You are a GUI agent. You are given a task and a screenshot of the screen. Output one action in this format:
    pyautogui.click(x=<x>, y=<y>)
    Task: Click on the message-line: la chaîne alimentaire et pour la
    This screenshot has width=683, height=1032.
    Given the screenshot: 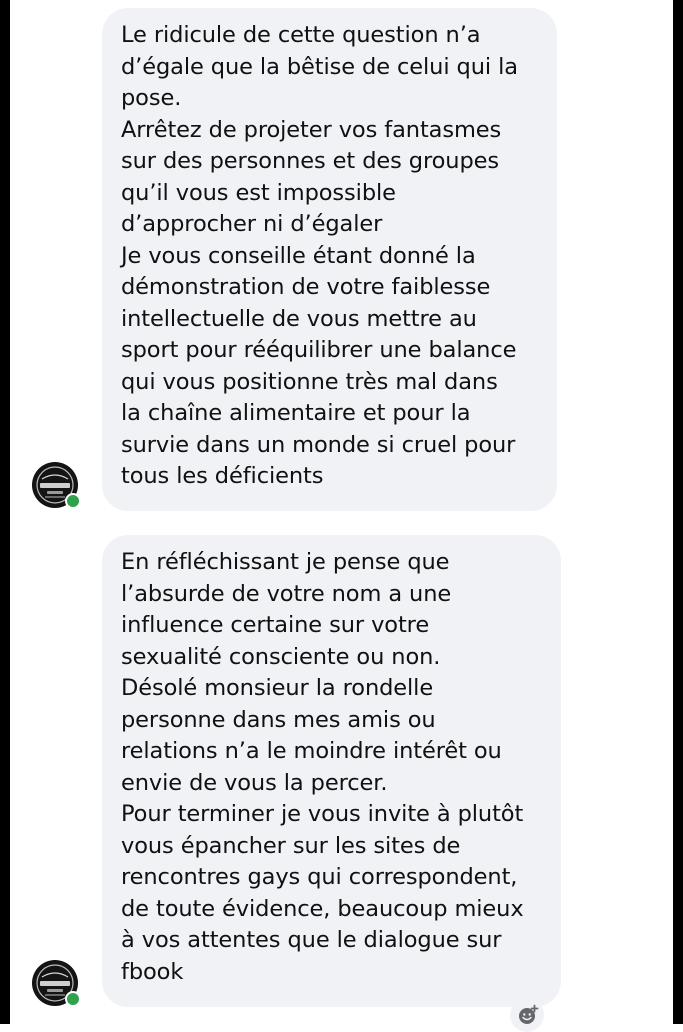 What is the action you would take?
    pyautogui.click(x=296, y=413)
    